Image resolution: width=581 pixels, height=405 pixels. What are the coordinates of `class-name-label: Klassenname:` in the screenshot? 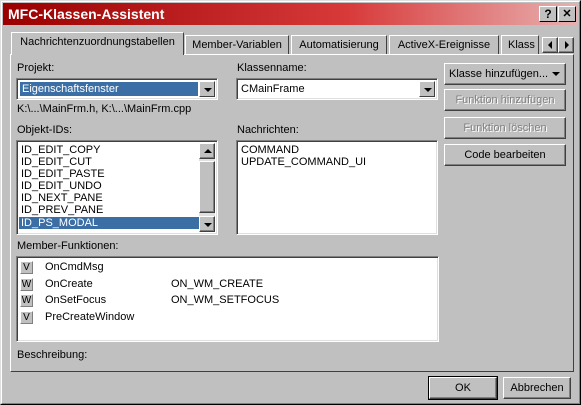 It's located at (272, 68).